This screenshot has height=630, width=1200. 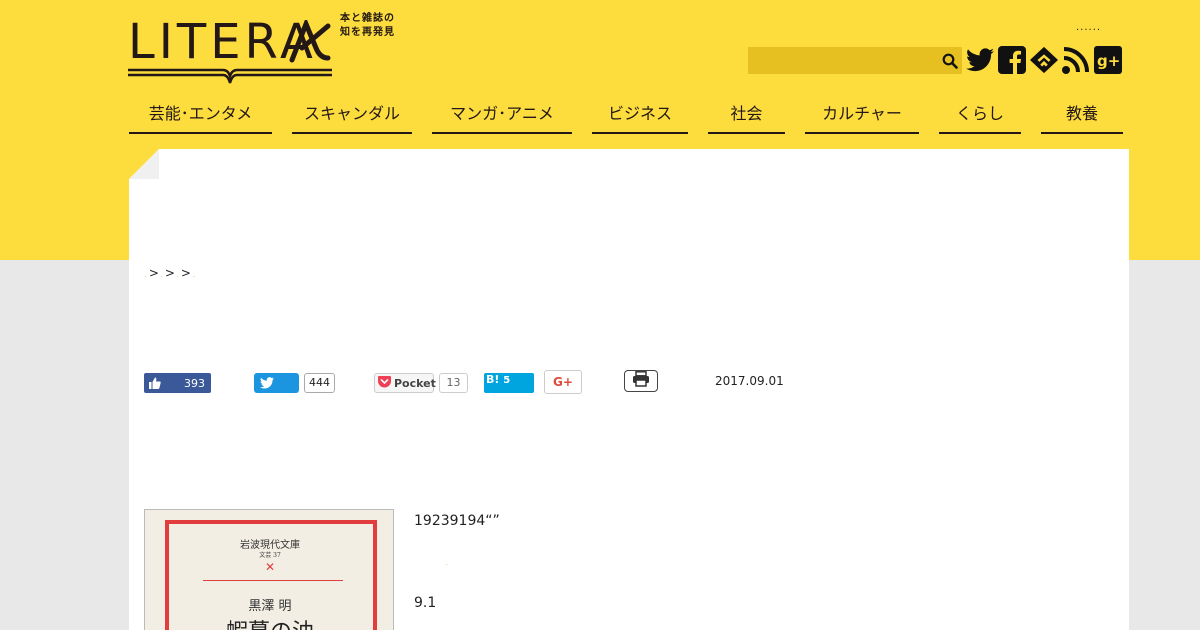 What do you see at coordinates (950, 61) in the screenshot?
I see `search-icon` at bounding box center [950, 61].